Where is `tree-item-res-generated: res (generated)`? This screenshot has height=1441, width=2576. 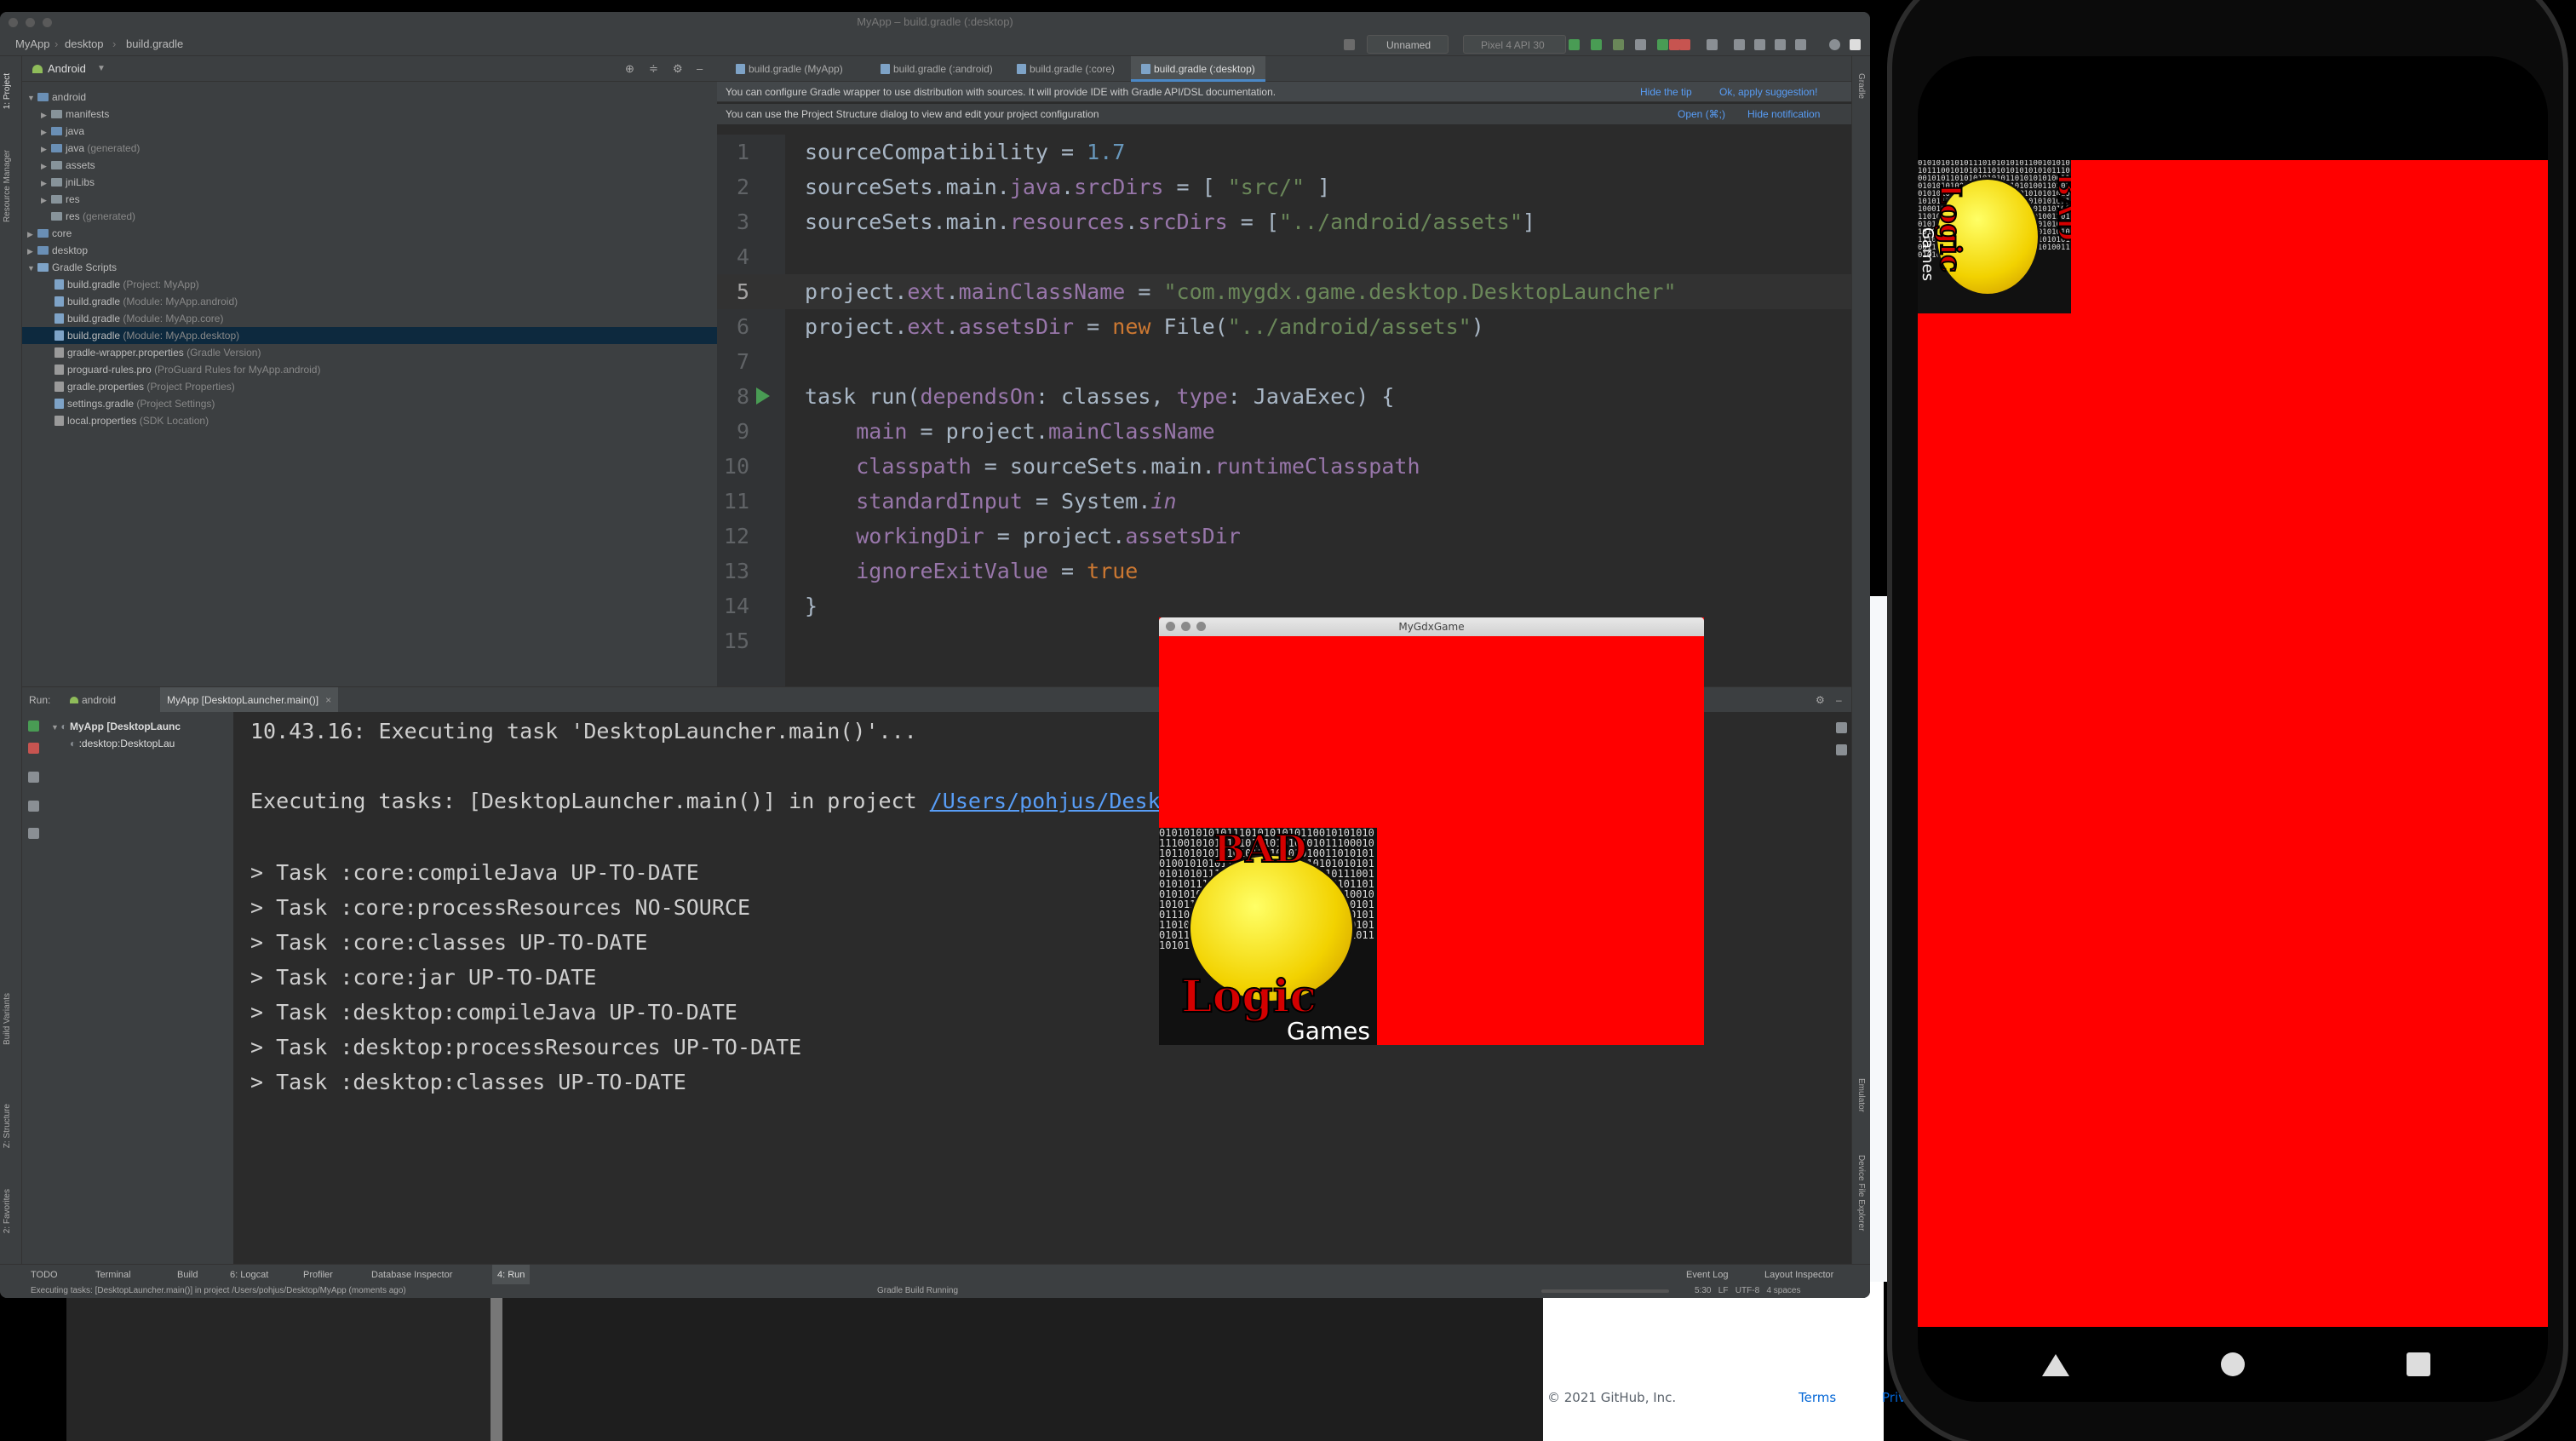
tree-item-res-generated: res (generated) is located at coordinates (88, 216).